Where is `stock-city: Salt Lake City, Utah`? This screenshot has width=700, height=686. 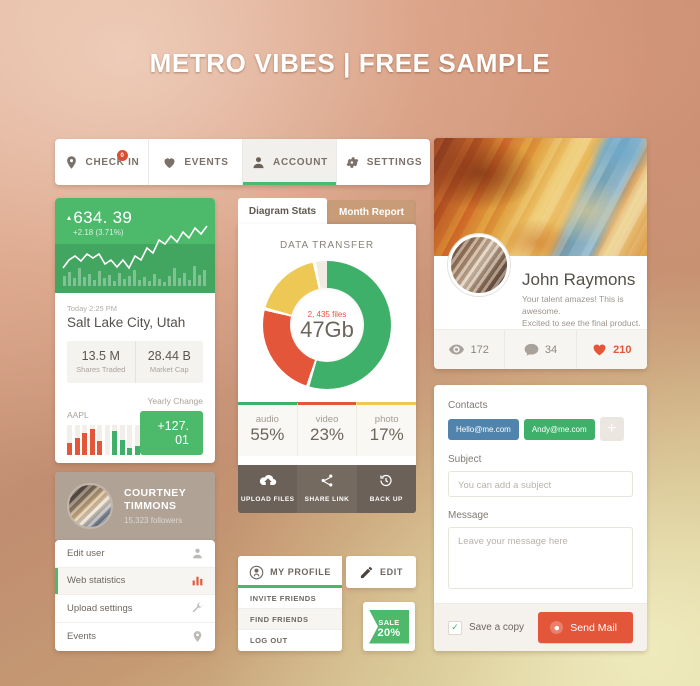
stock-city: Salt Lake City, Utah is located at coordinates (126, 322).